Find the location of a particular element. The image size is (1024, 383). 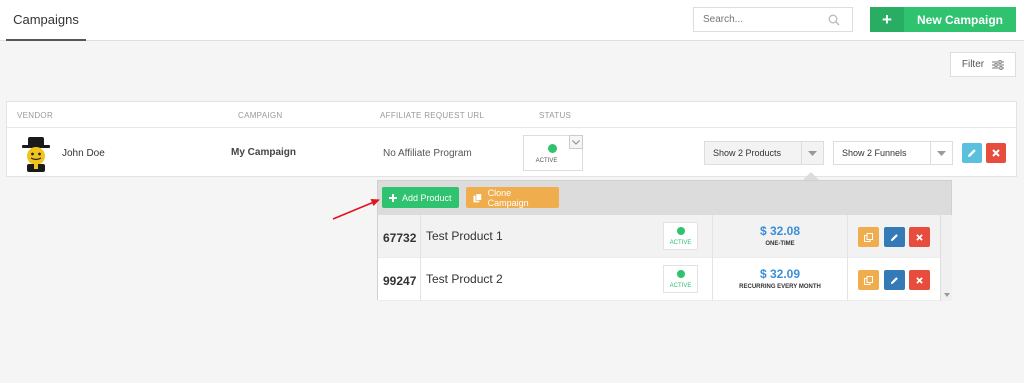

scroll-down-icon is located at coordinates (947, 295).